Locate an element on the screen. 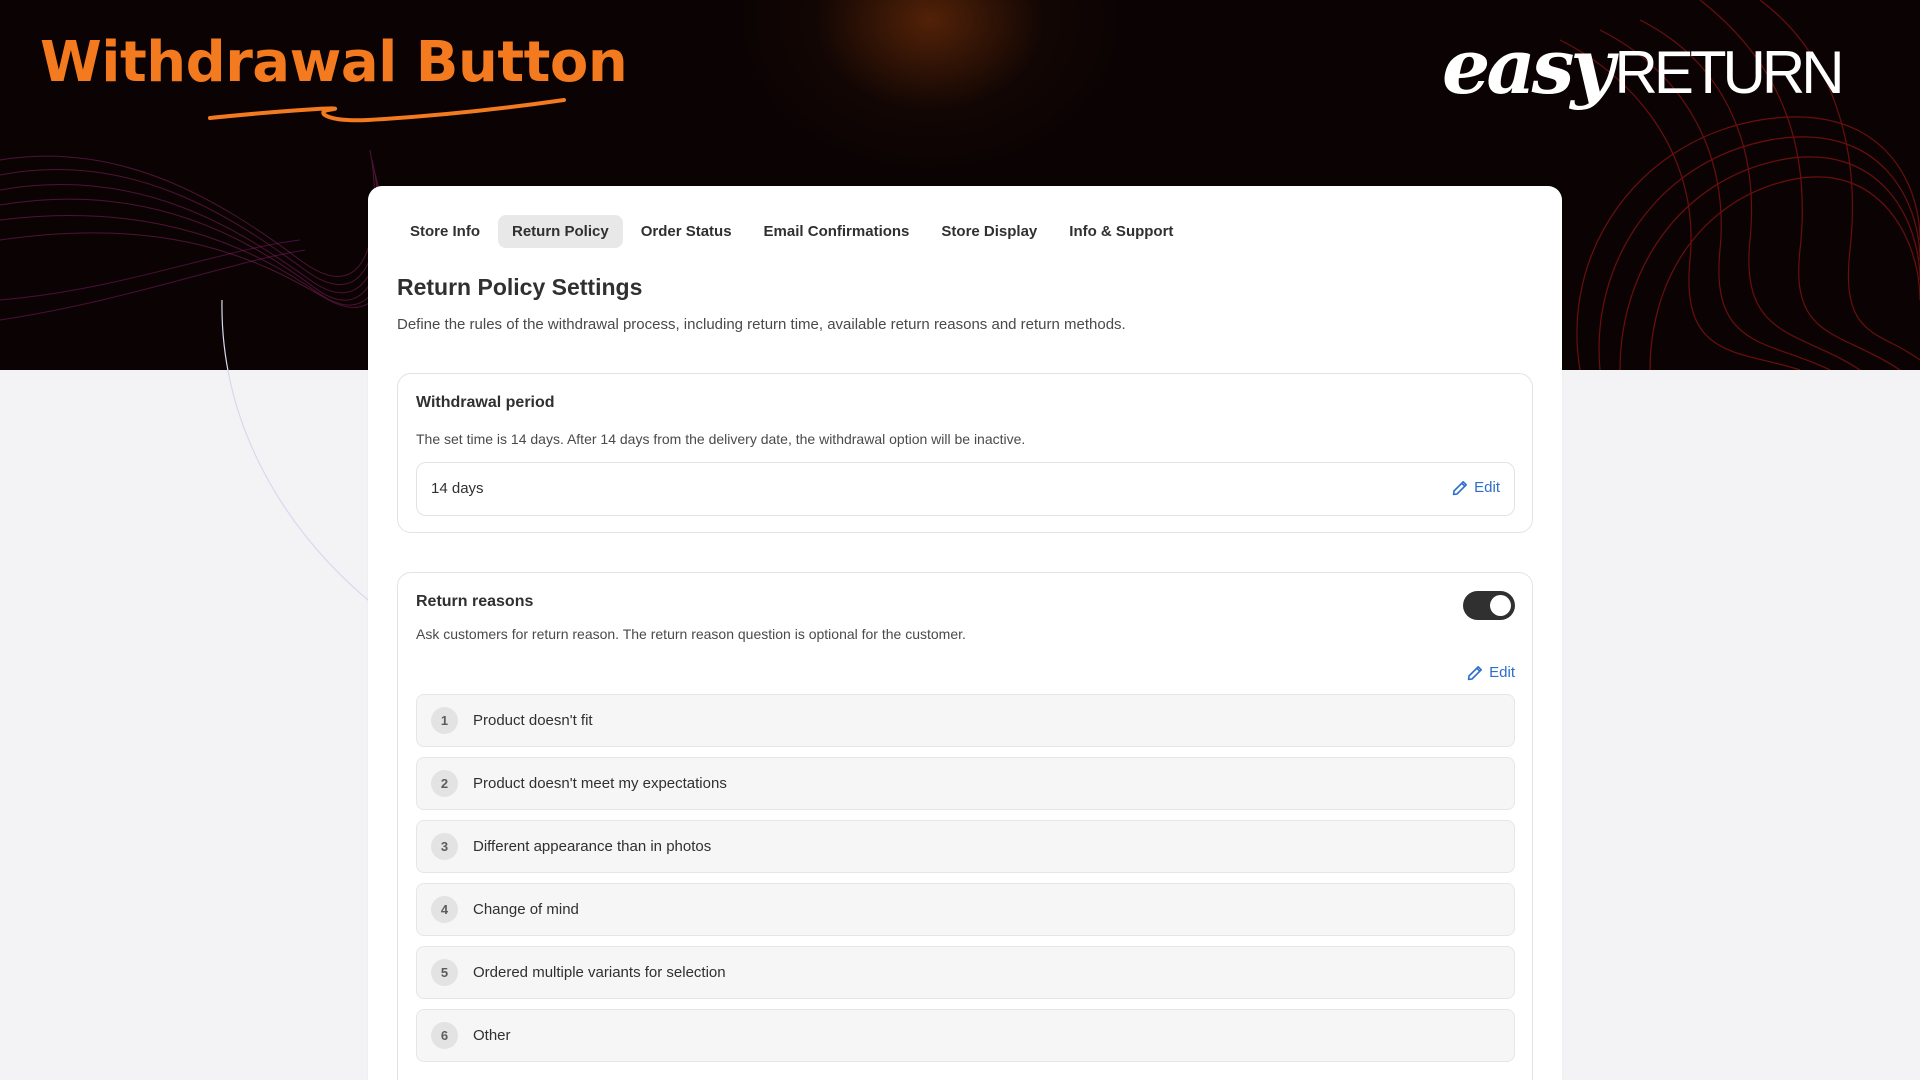  brand-logo-easy: easy is located at coordinates (1528, 66).